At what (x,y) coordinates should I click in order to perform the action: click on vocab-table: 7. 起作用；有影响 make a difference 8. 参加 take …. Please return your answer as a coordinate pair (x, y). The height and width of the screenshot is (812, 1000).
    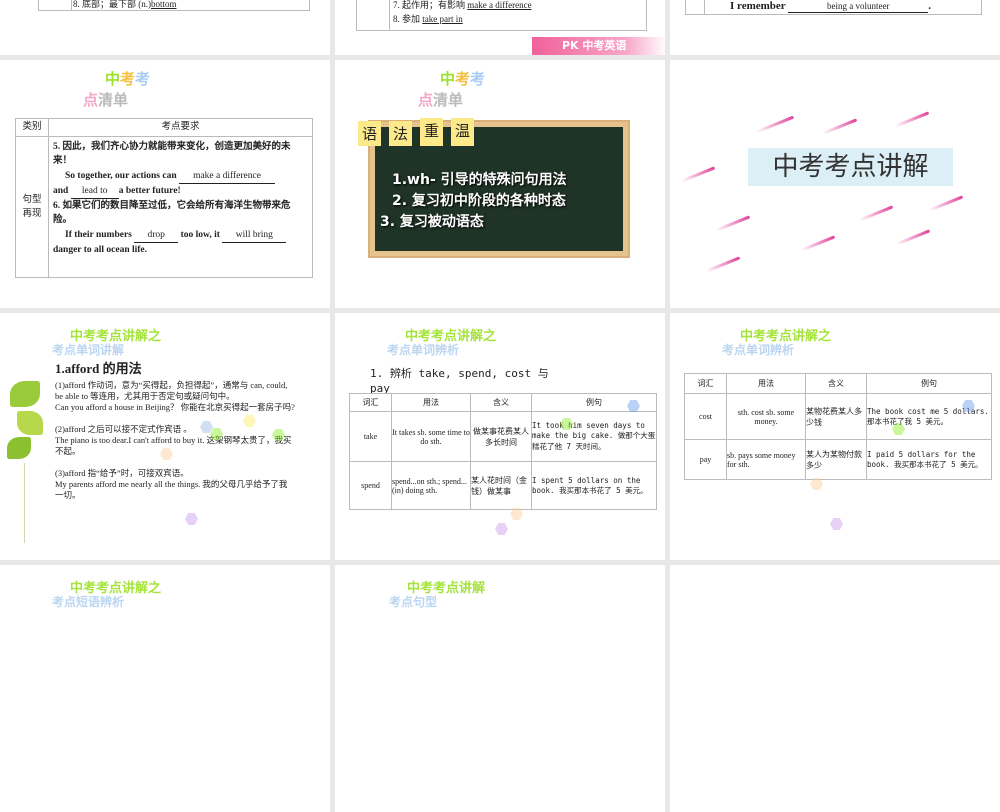
    Looking at the image, I should click on (501, 15).